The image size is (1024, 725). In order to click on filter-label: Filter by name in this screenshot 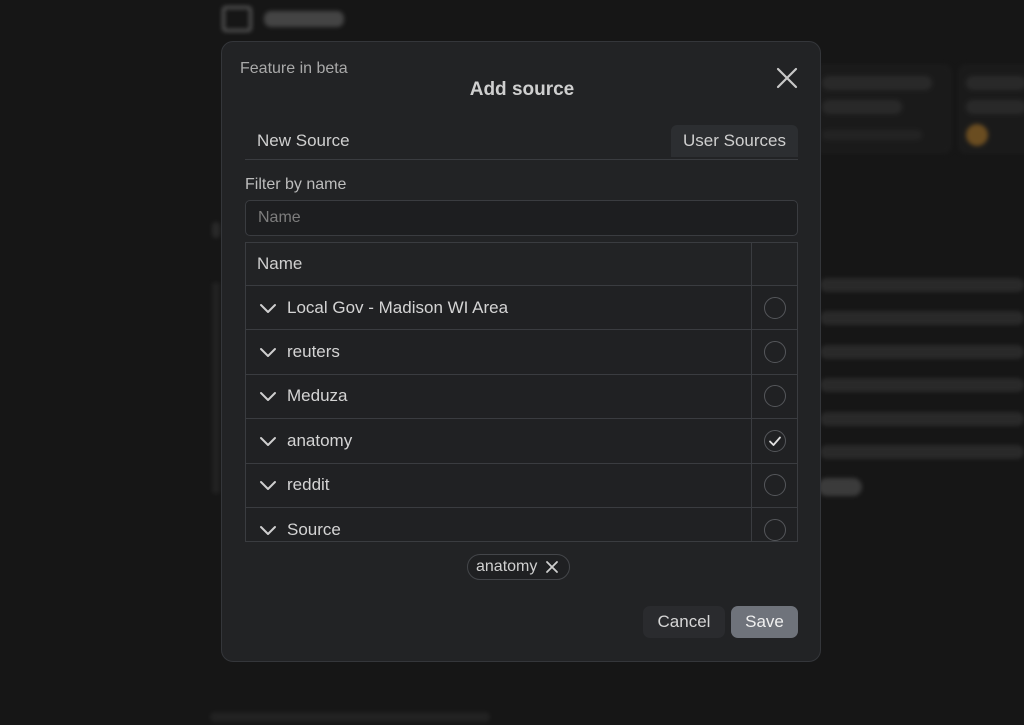, I will do `click(296, 184)`.